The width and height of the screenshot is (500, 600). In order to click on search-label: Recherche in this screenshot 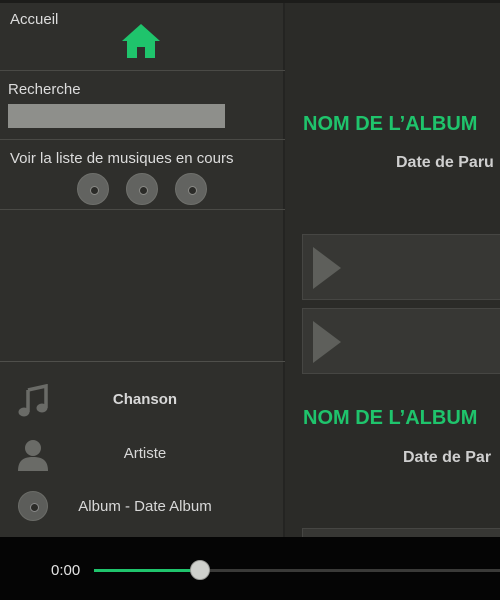, I will do `click(44, 89)`.